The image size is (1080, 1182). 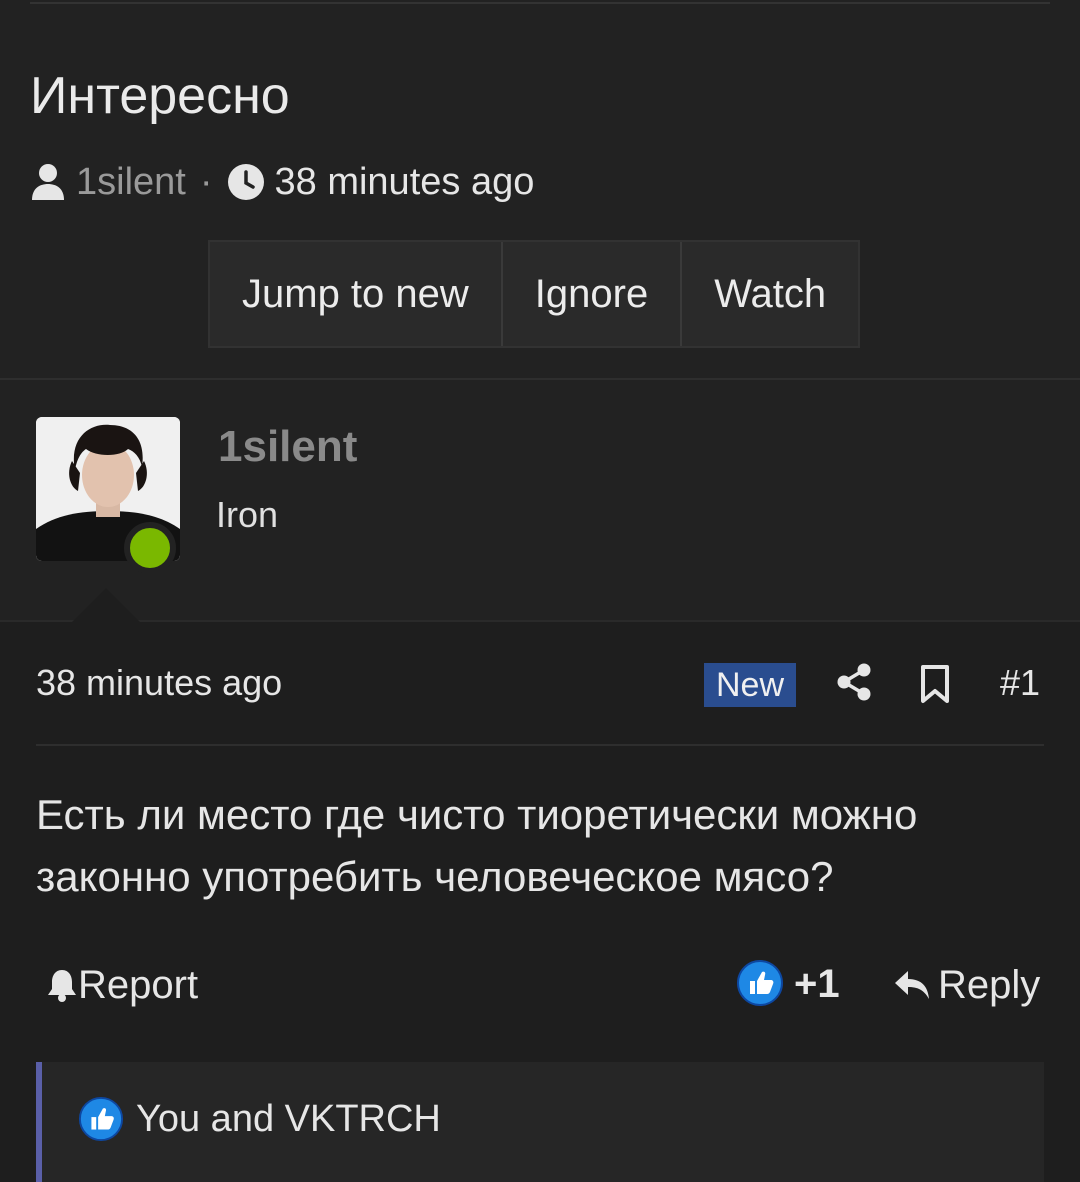 What do you see at coordinates (106, 605) in the screenshot?
I see `post-pointer-arrow` at bounding box center [106, 605].